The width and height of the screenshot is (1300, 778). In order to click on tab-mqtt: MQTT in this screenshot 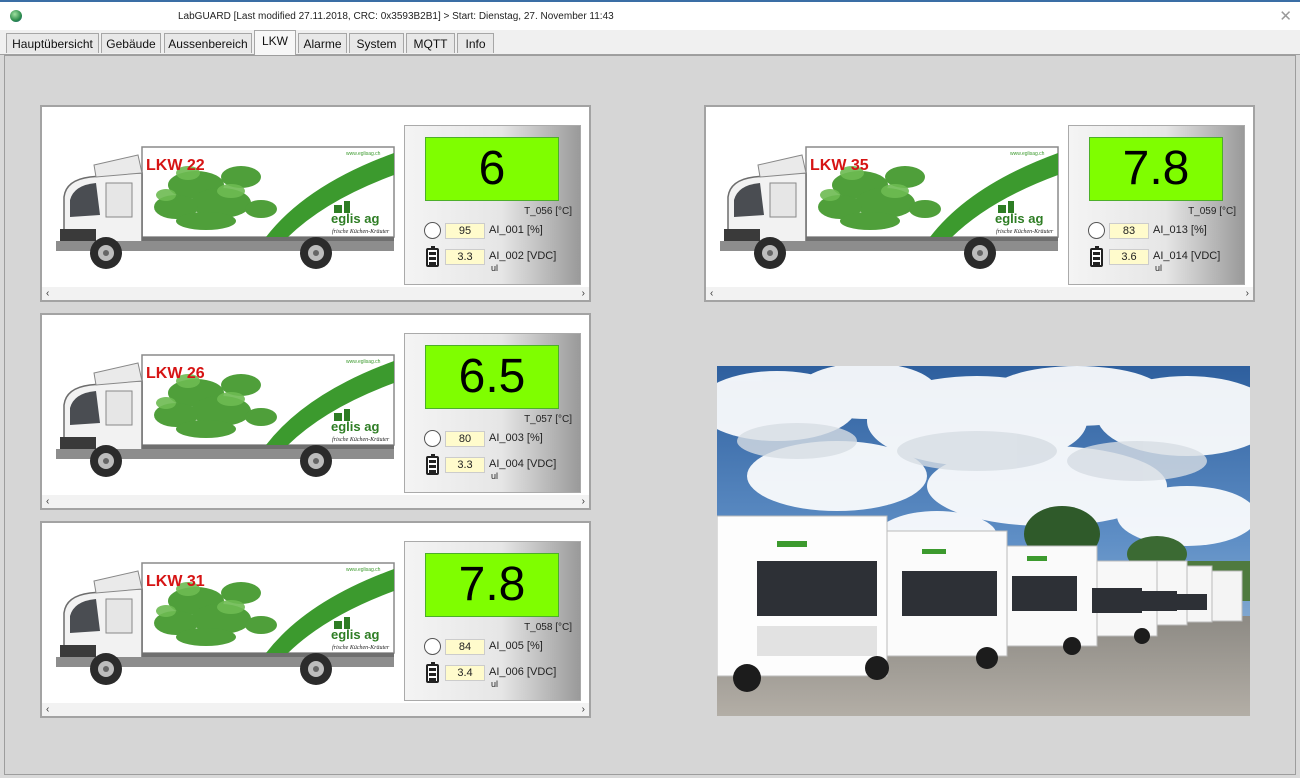, I will do `click(430, 43)`.